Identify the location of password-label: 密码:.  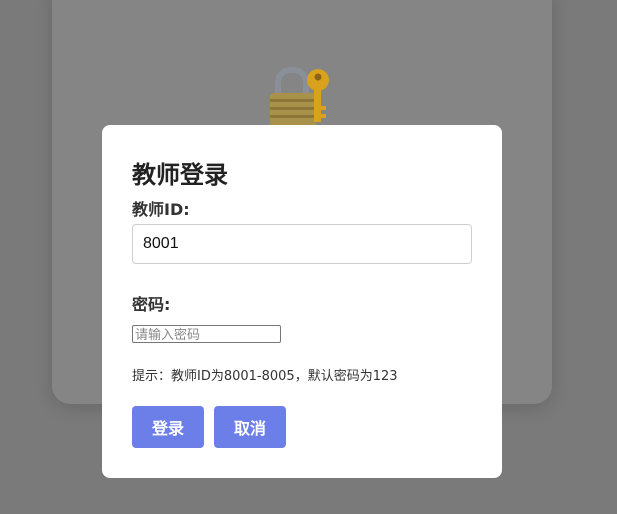
(151, 304).